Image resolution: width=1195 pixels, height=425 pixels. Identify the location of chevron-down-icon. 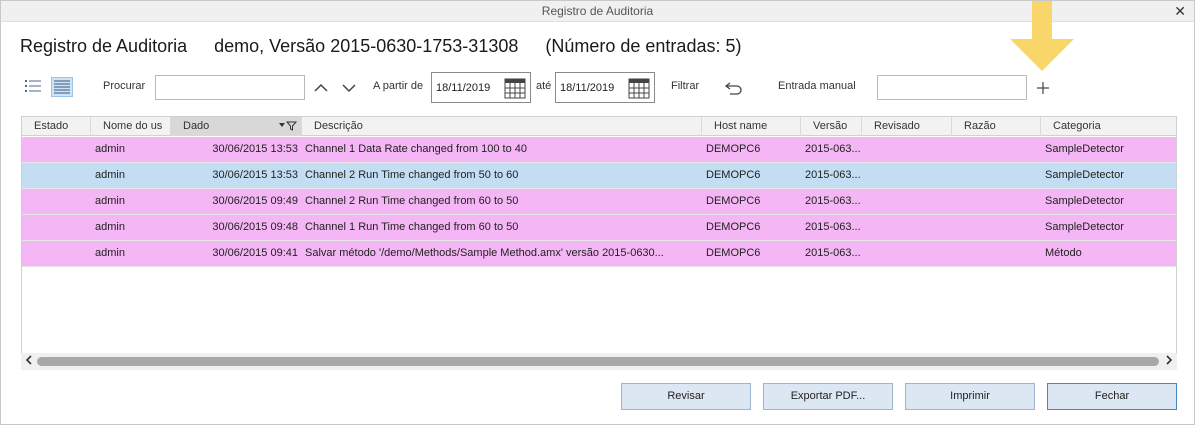
(349, 88).